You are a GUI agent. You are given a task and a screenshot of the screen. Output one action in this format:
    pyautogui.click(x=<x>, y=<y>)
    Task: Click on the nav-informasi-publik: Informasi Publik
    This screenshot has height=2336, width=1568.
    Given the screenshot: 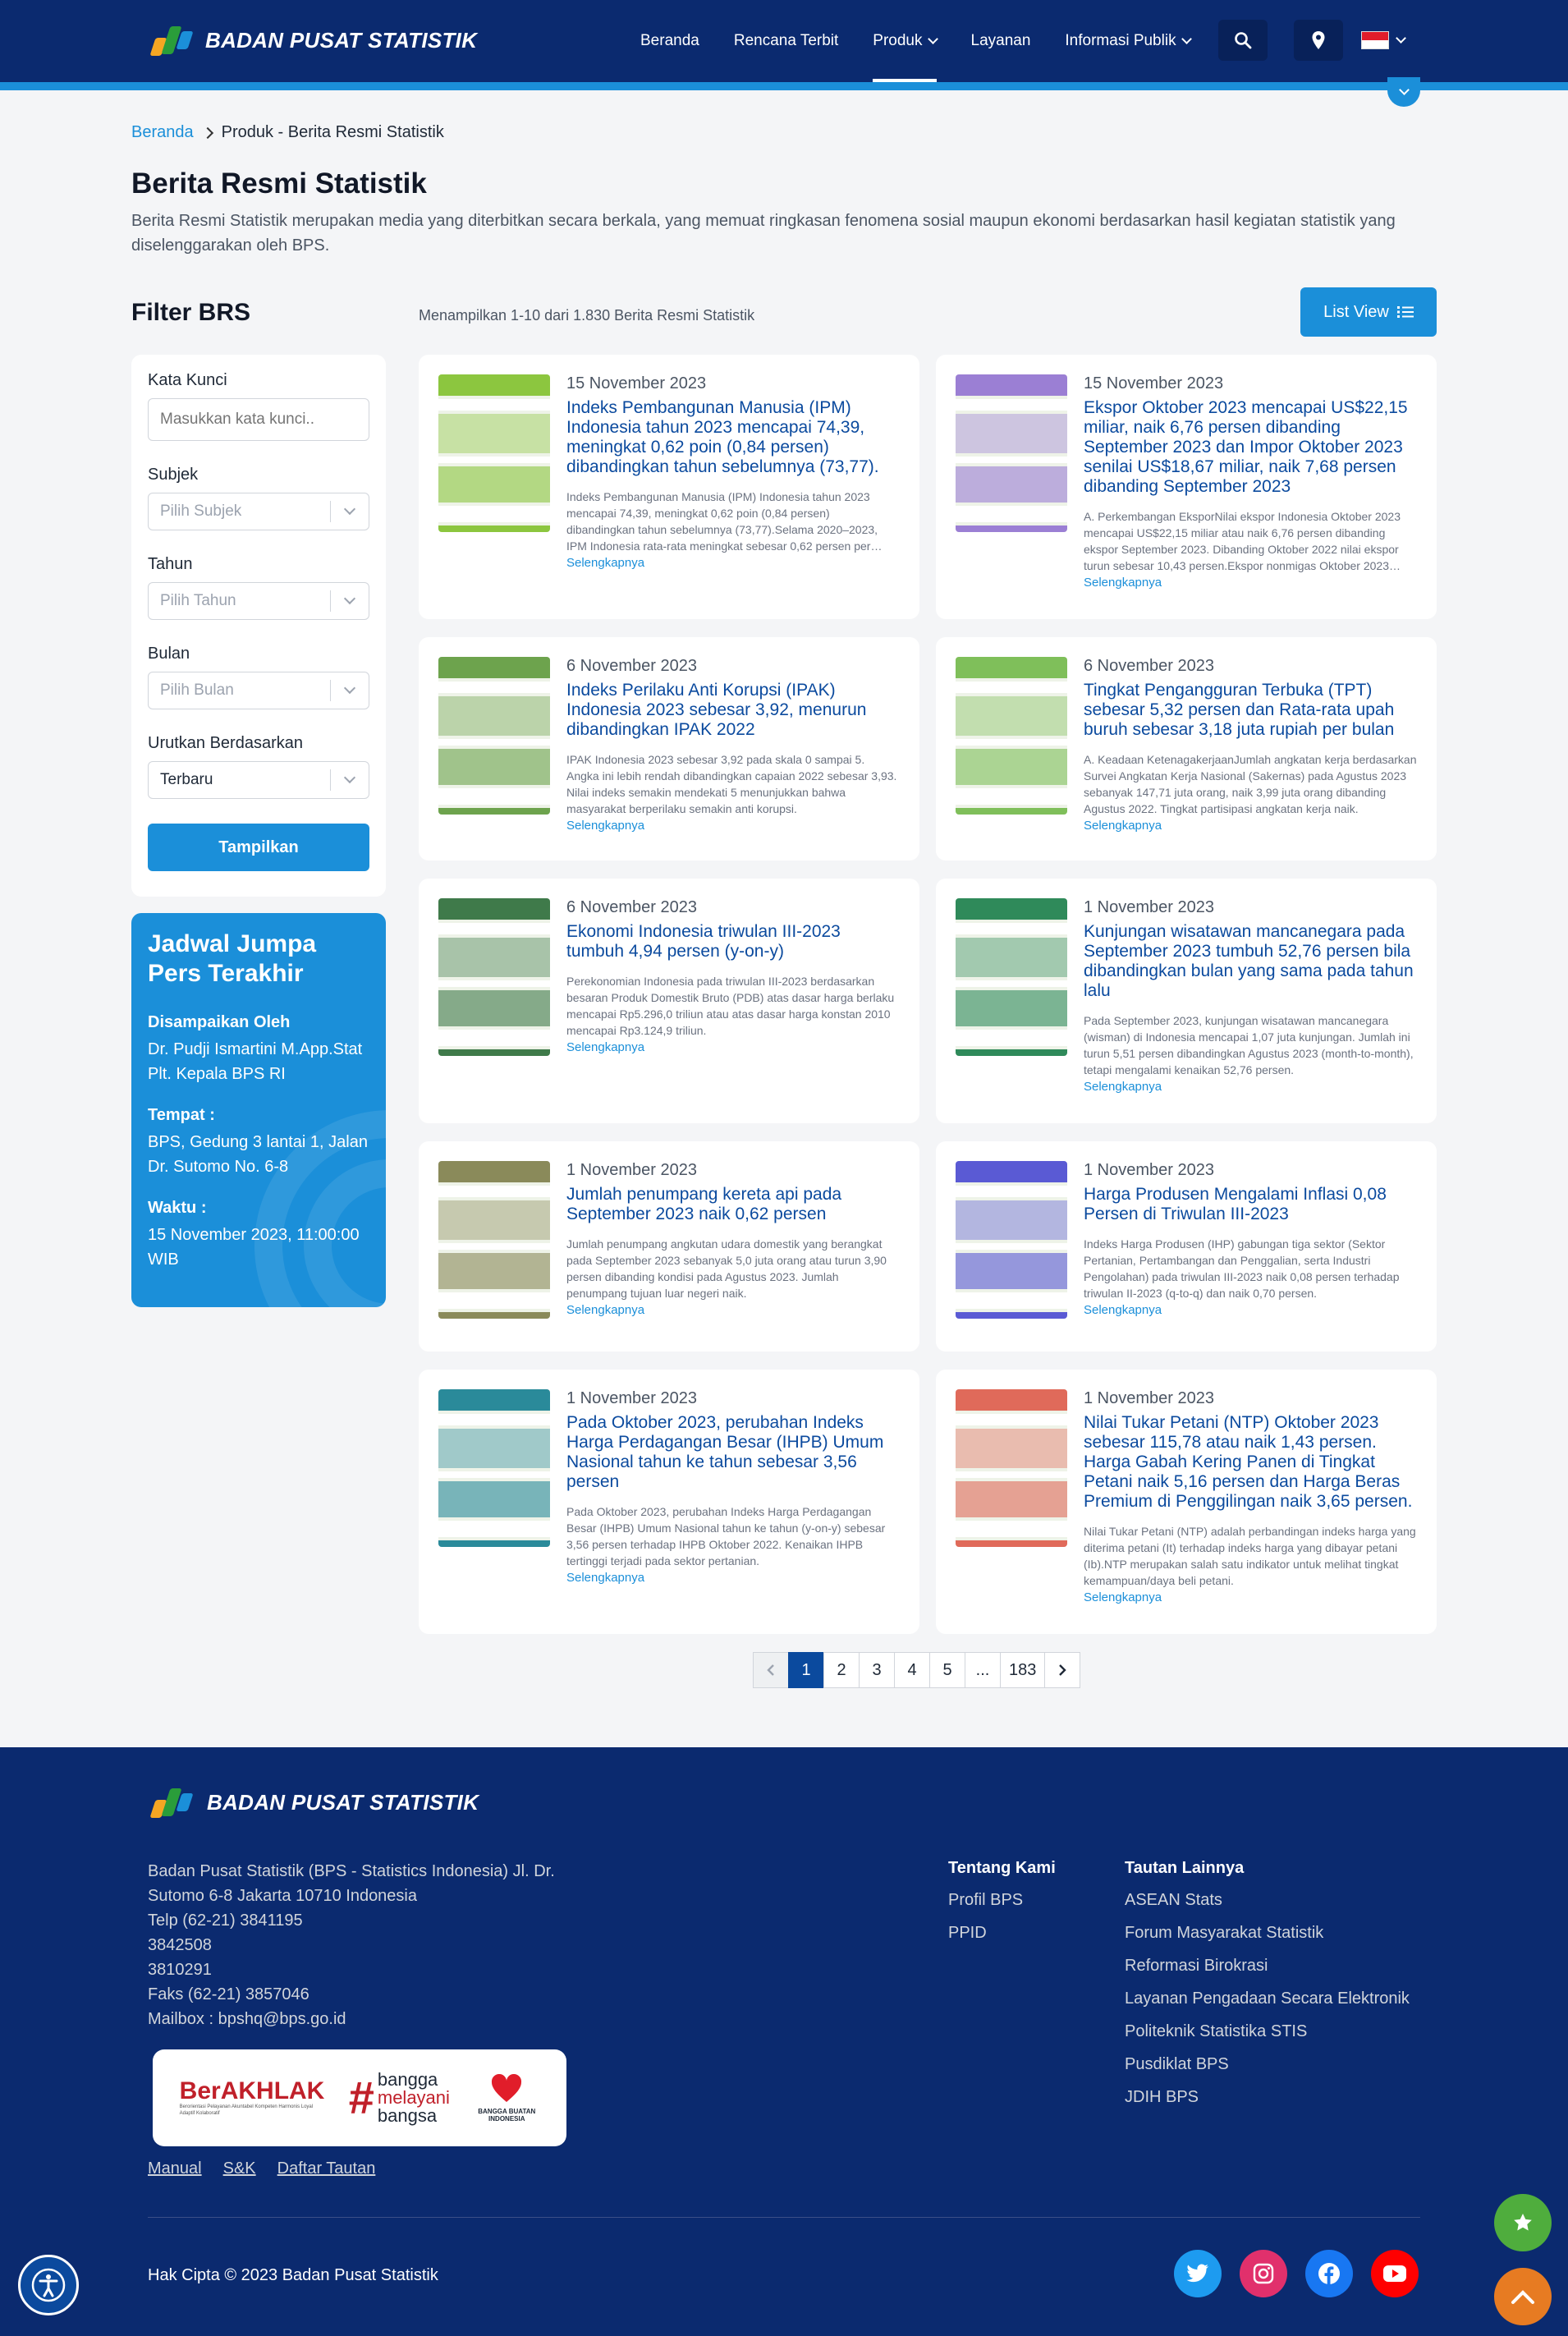 What is the action you would take?
    pyautogui.click(x=1128, y=41)
    